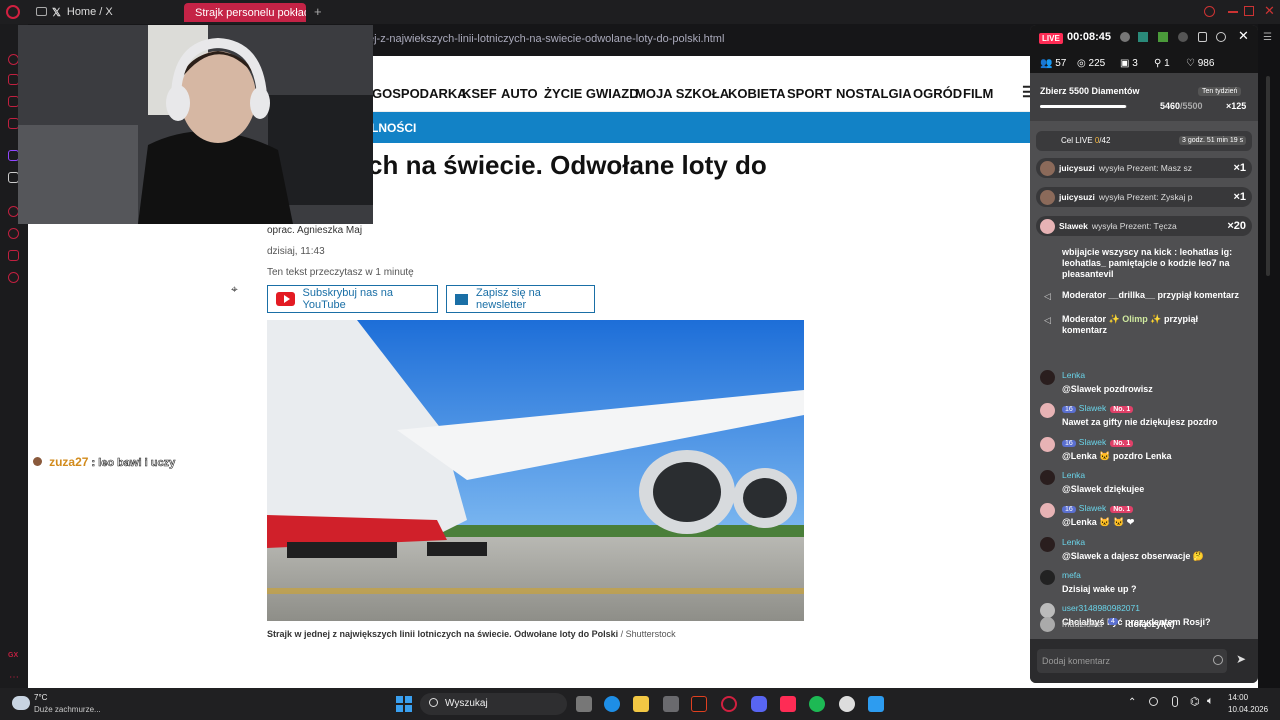 Image resolution: width=1280 pixels, height=720 pixels. I want to click on maximize-icon, so click(1249, 11).